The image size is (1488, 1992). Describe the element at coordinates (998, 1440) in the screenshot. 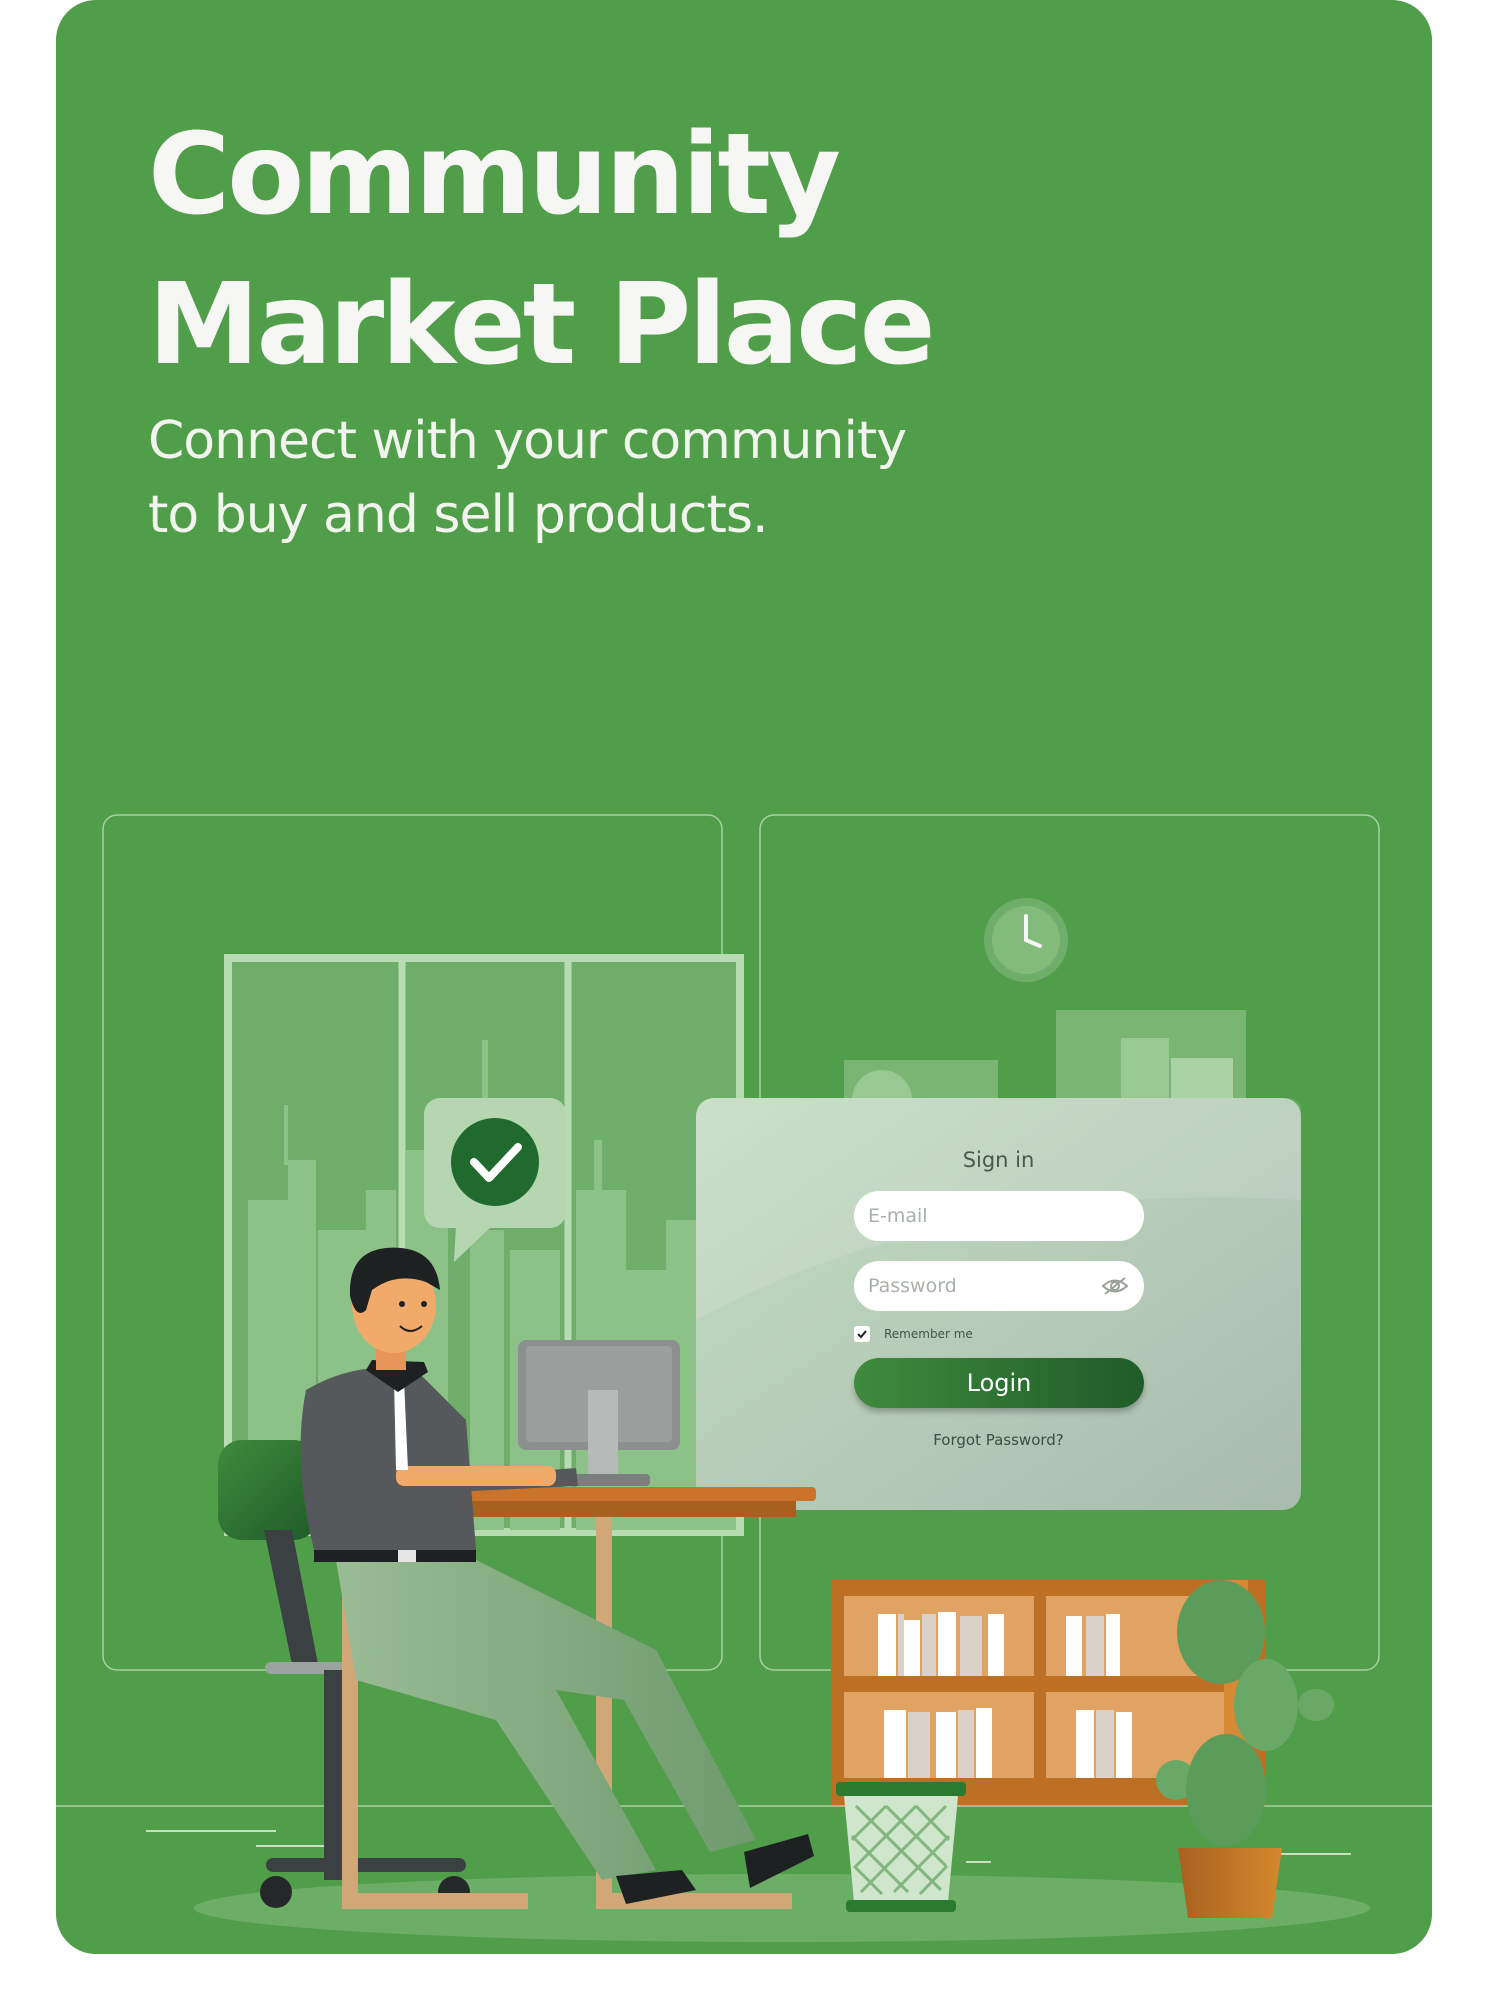

I see `forgot-password-link: Forgot Password?` at that location.